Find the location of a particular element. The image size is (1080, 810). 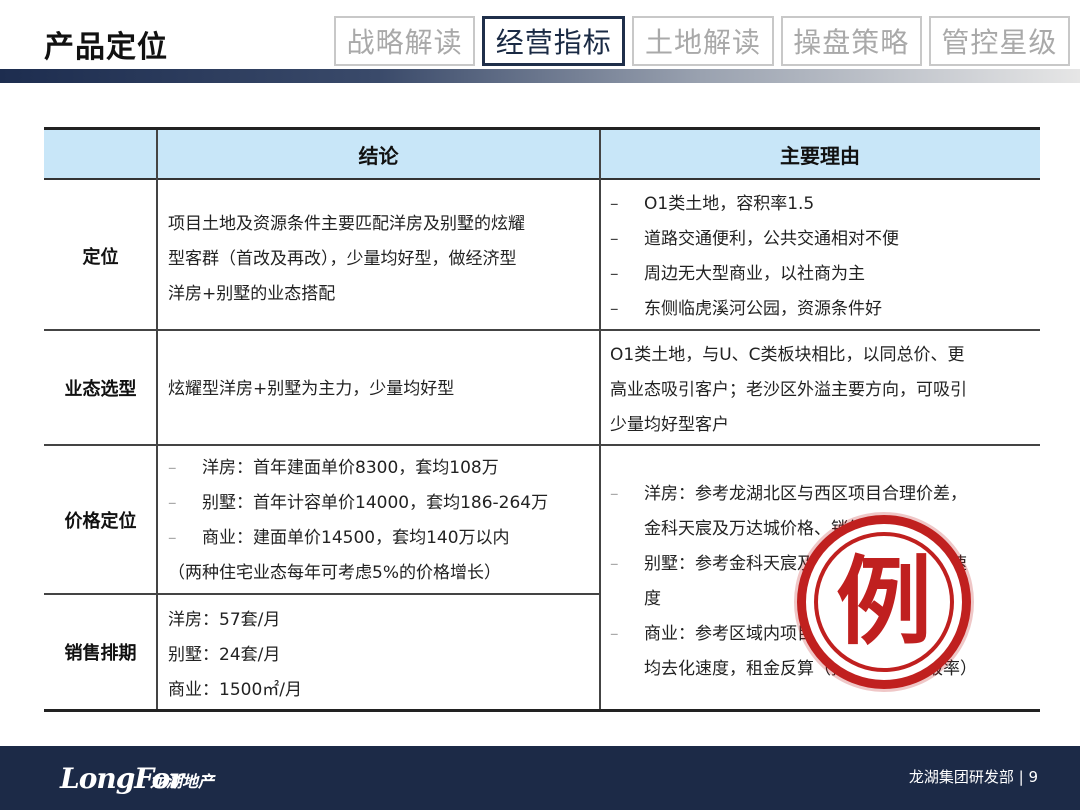

tab-strategy: 战略解读 is located at coordinates (405, 41).